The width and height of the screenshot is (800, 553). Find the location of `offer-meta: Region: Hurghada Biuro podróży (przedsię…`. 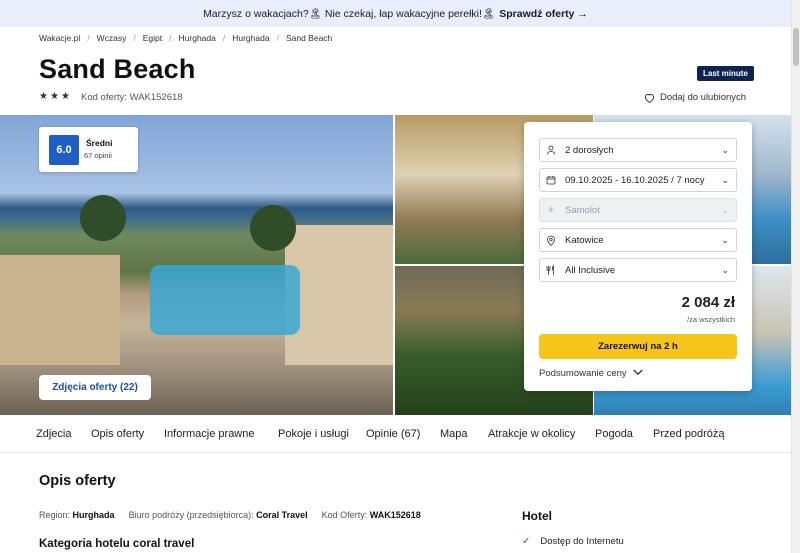

offer-meta: Region: Hurghada Biuro podróży (przedsię… is located at coordinates (230, 515).